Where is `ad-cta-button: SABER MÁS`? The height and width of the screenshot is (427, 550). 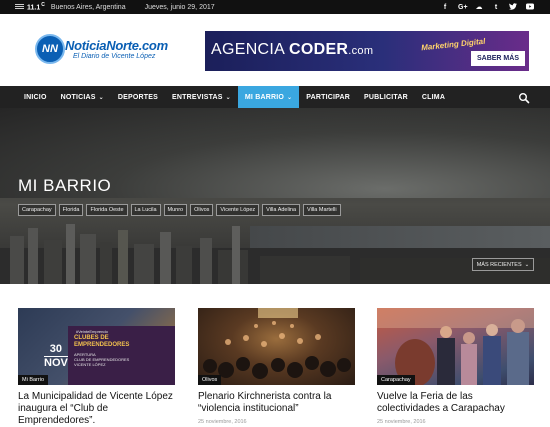
ad-cta-button: SABER MÁS is located at coordinates (497, 58).